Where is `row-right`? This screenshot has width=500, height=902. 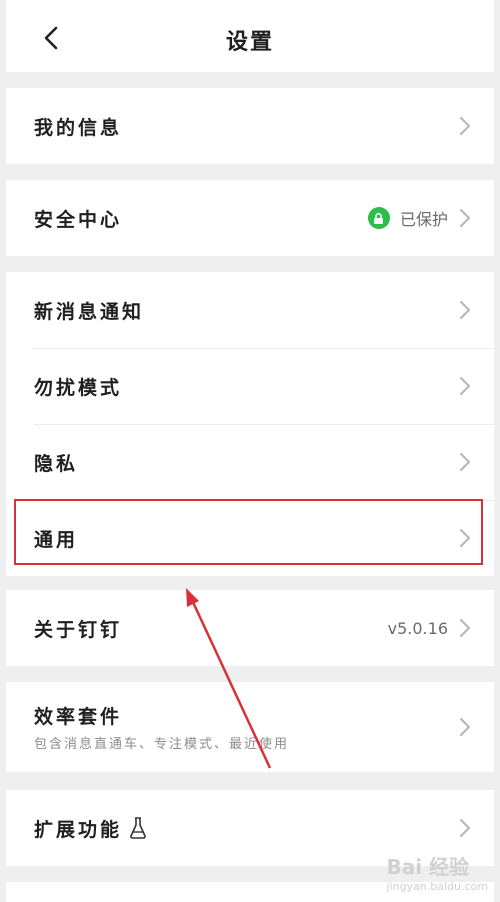
row-right is located at coordinates (465, 126).